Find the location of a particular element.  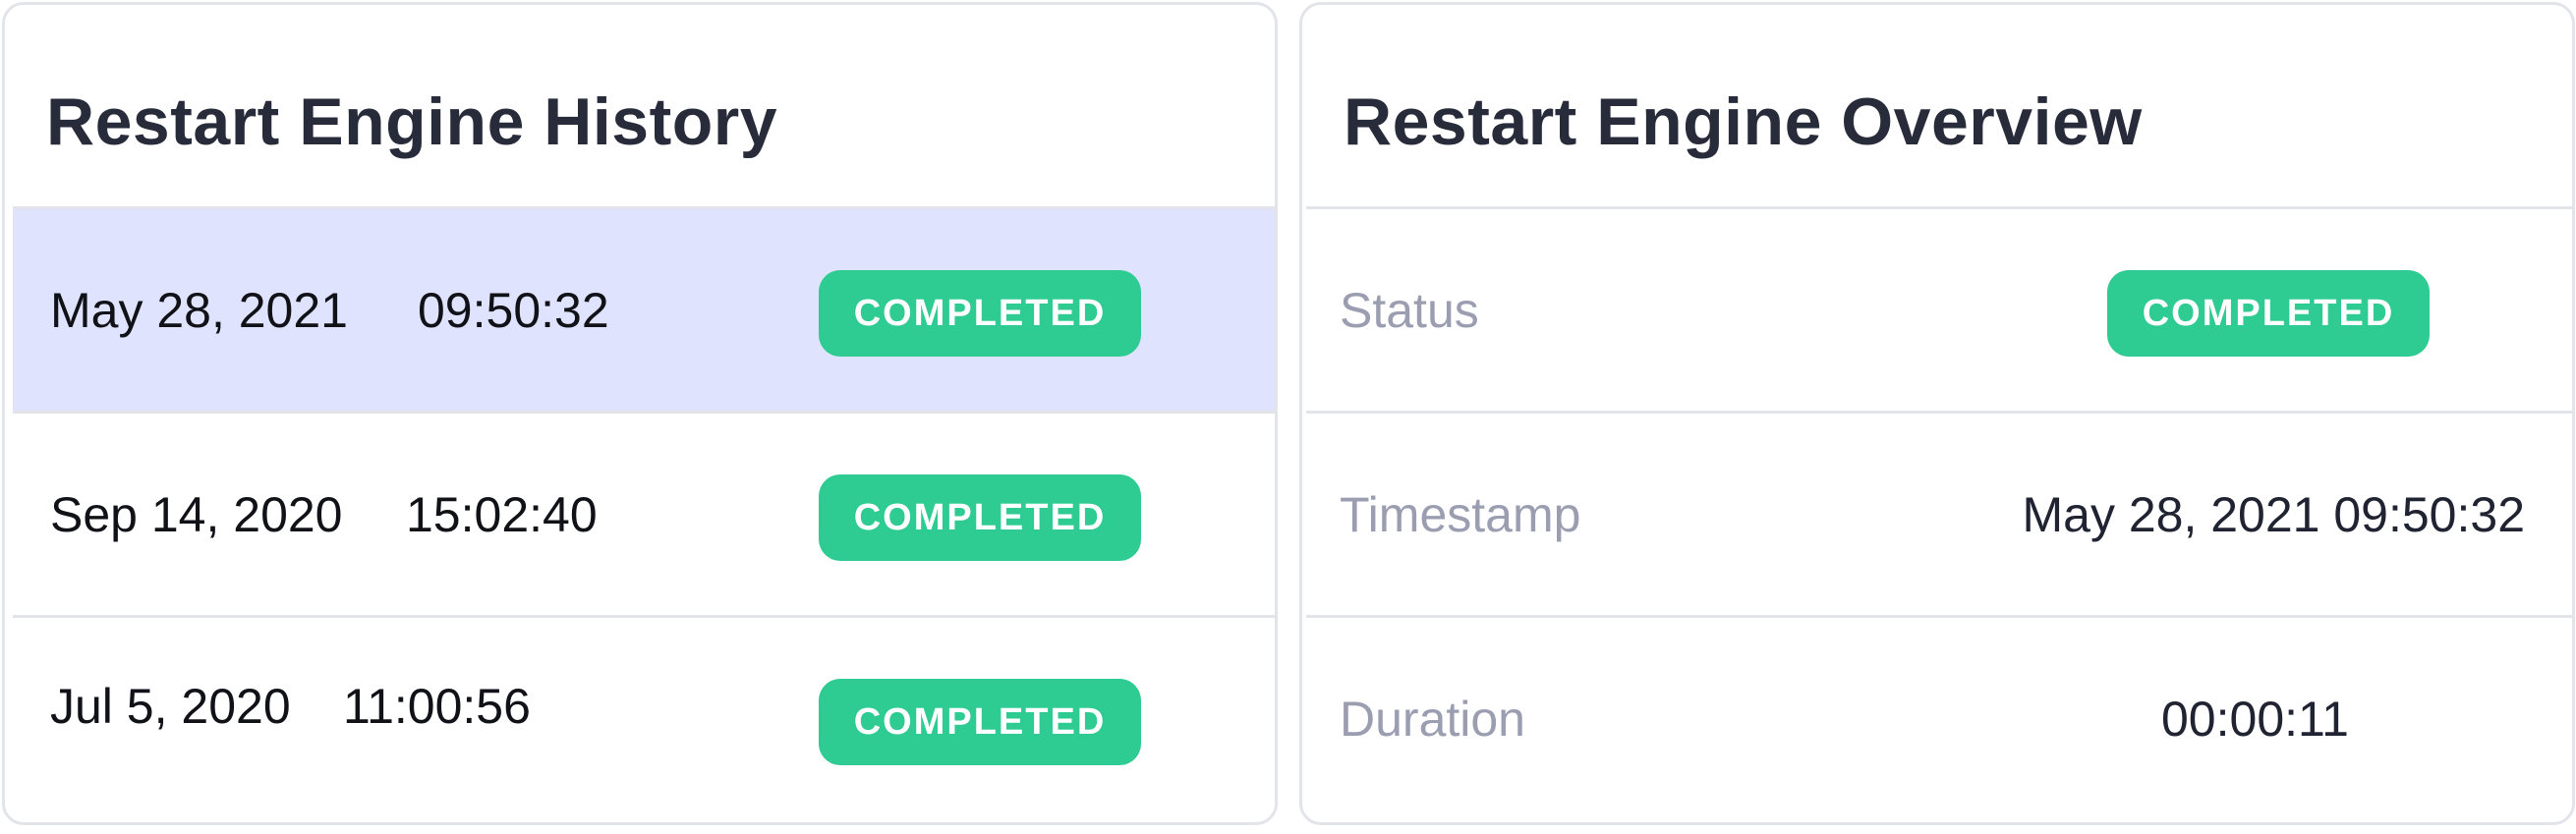

overview-status-row: Status COMPLETED is located at coordinates (1939, 309).